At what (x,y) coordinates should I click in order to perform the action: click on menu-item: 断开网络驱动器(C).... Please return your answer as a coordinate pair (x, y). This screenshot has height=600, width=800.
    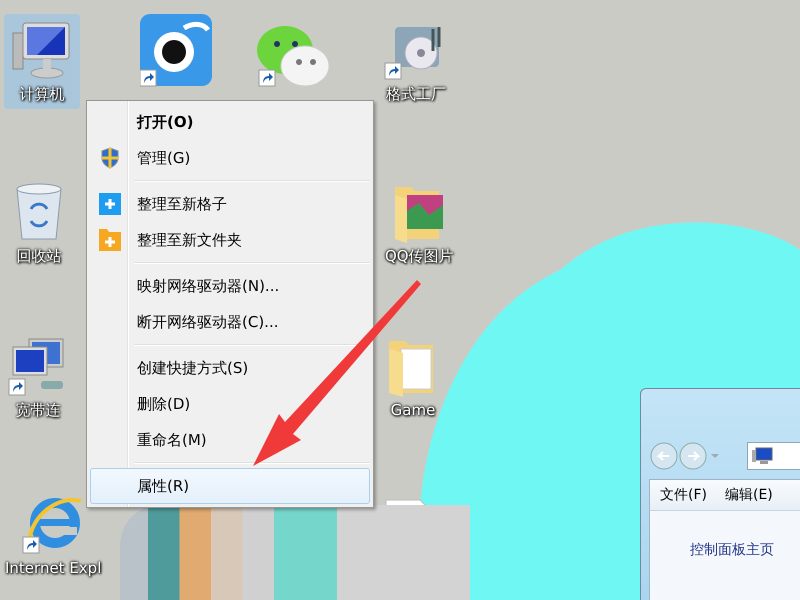
    Looking at the image, I should click on (230, 322).